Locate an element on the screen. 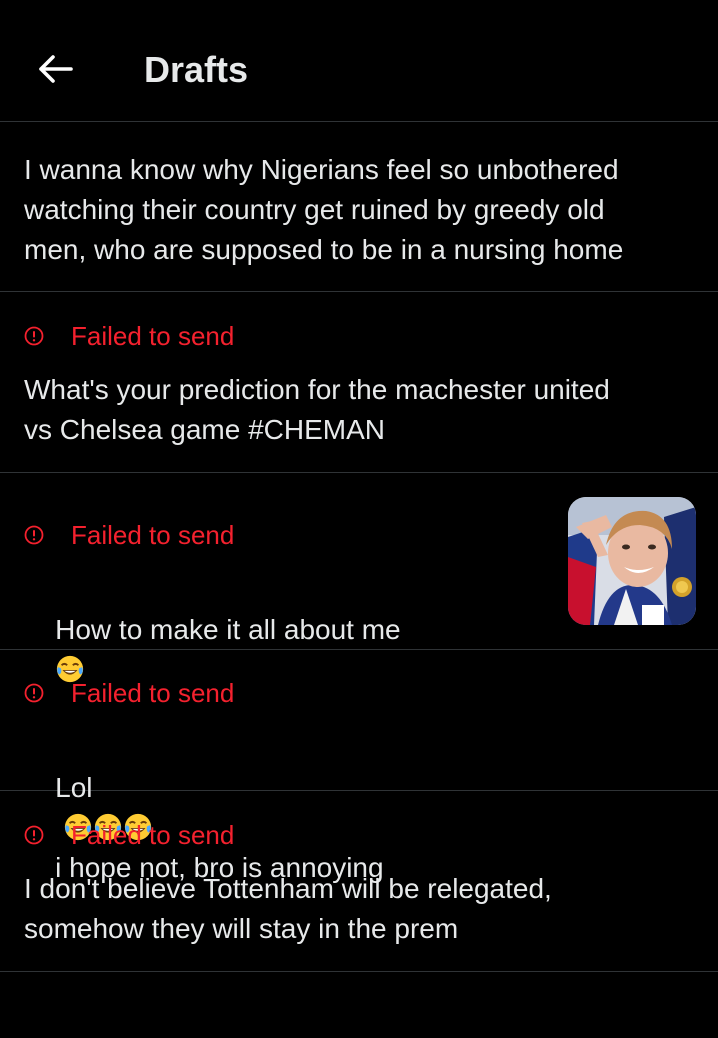 The image size is (718, 1038). back-button is located at coordinates (55, 69).